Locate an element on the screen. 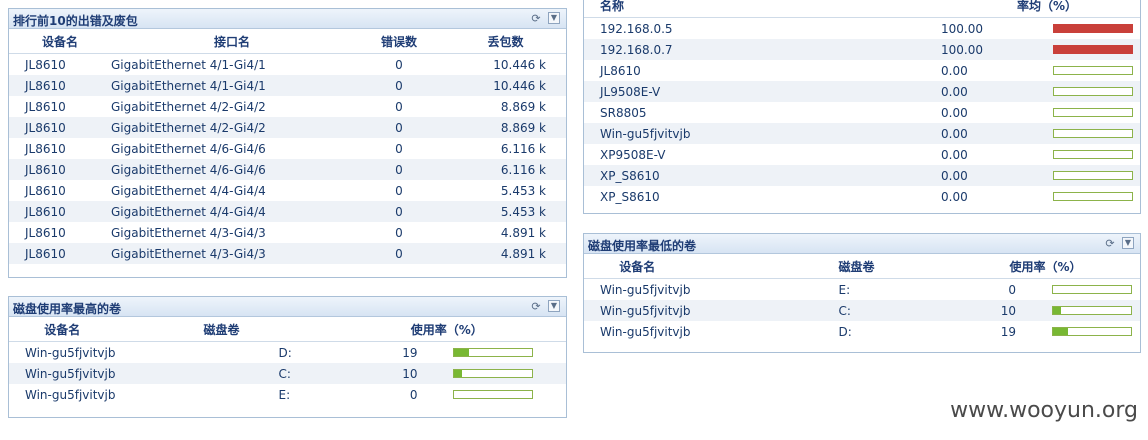  panel-title: 排行前10的出错及废包 is located at coordinates (75, 21).